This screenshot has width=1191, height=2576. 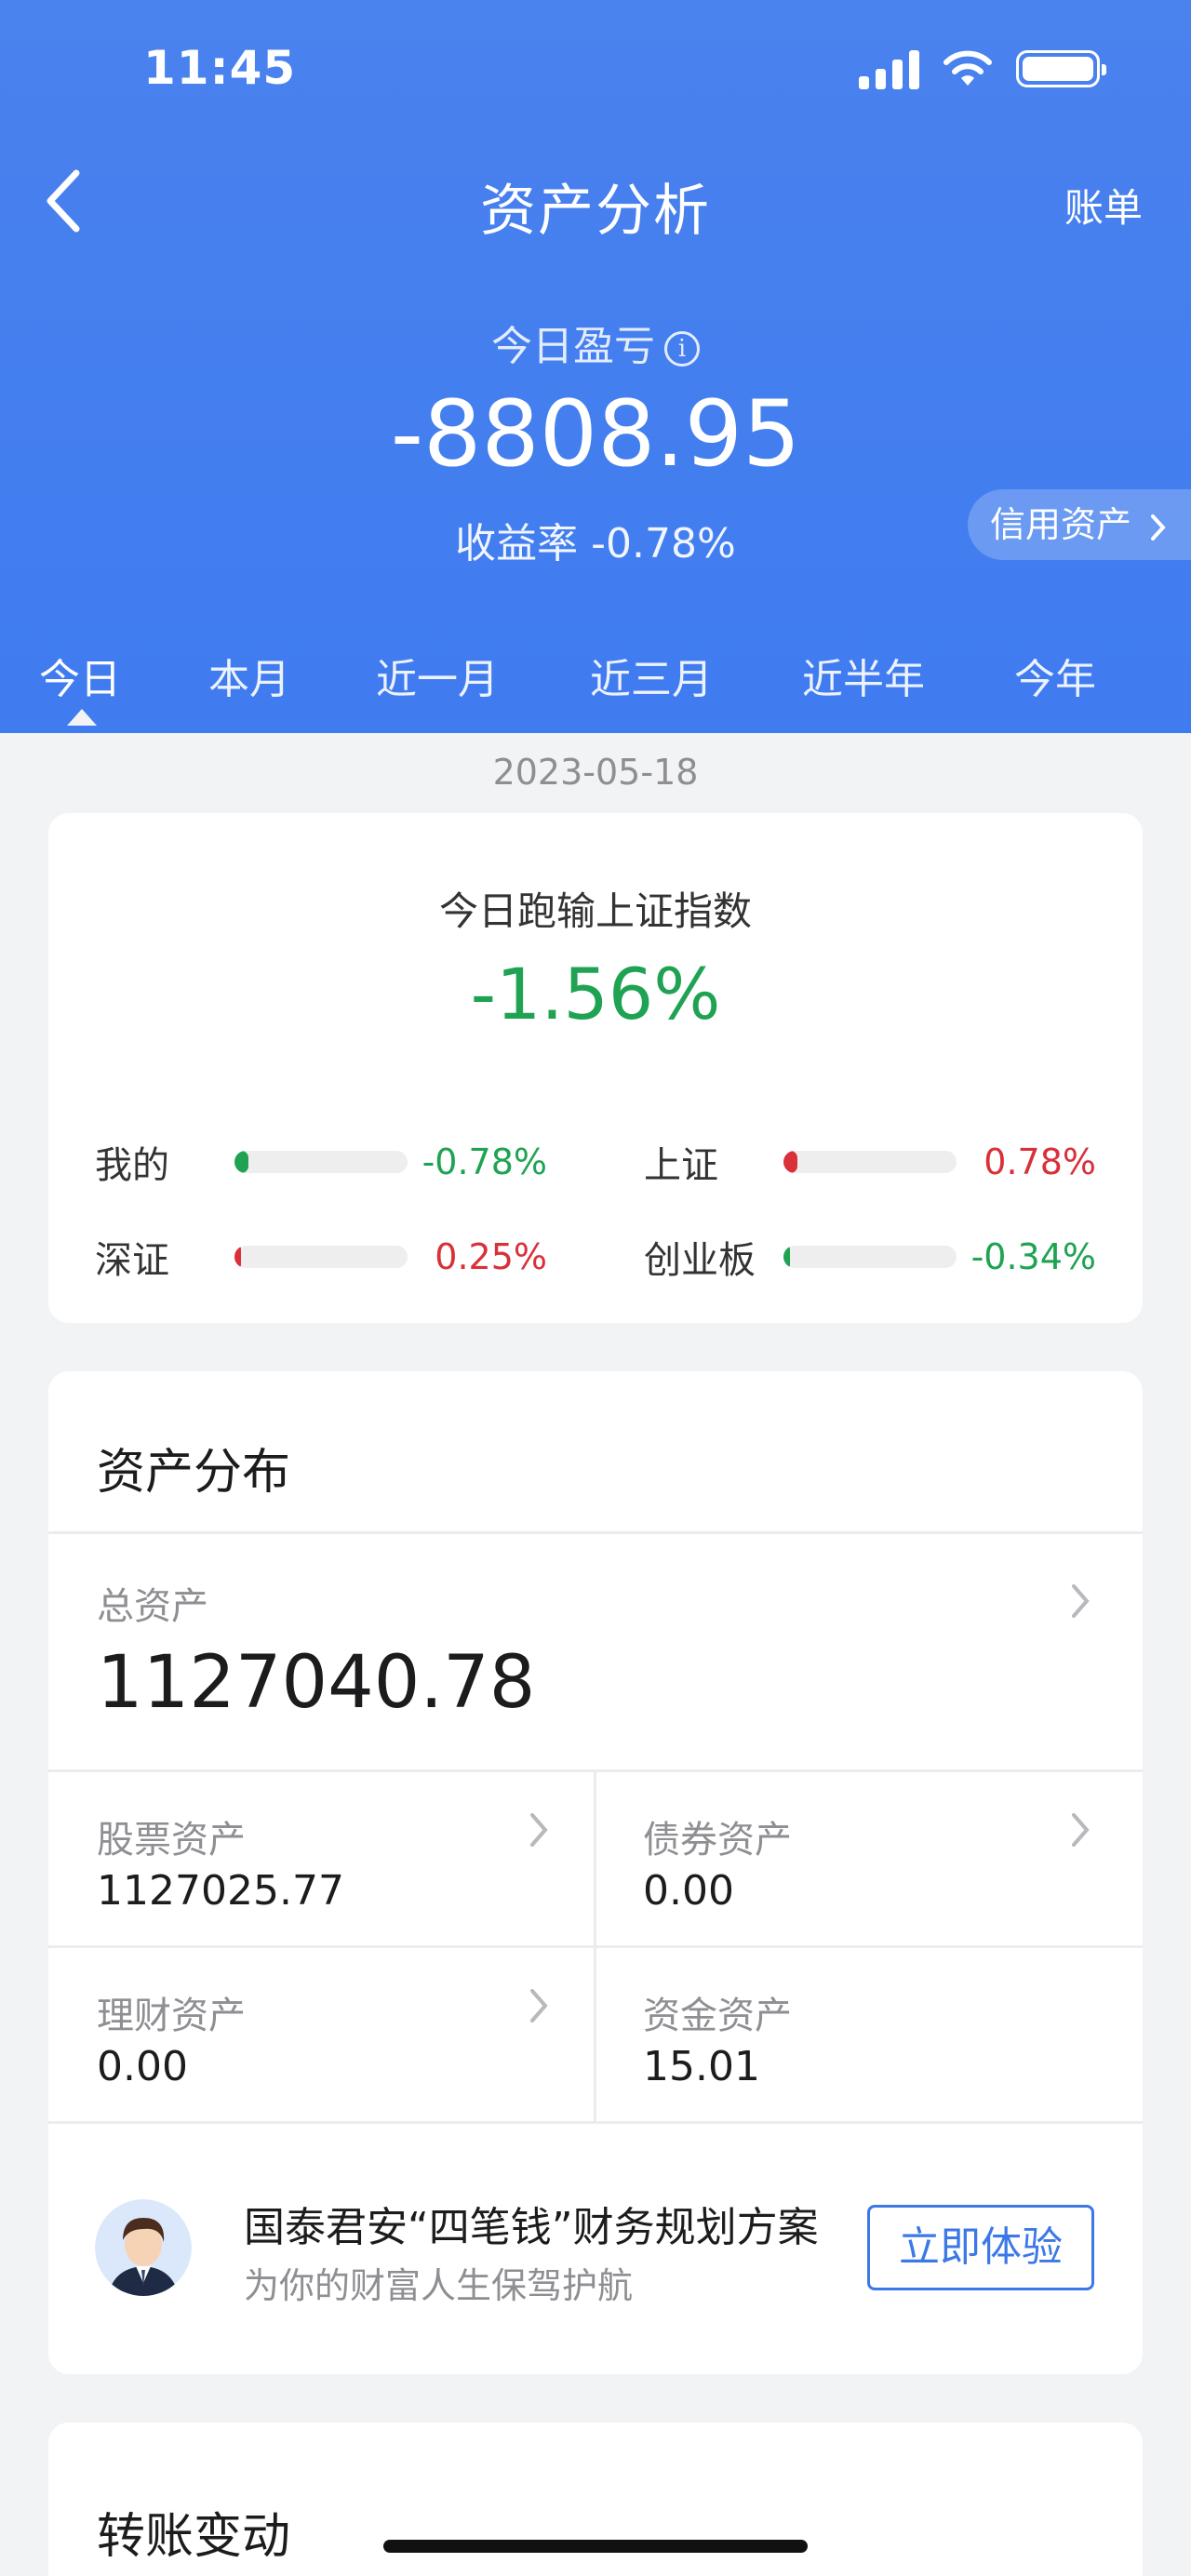 What do you see at coordinates (437, 675) in the screenshot?
I see `tab-last-month: 近一月` at bounding box center [437, 675].